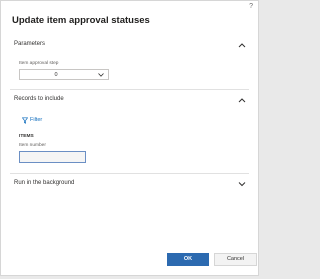  What do you see at coordinates (56, 75) in the screenshot?
I see `approval-step-value: 0` at bounding box center [56, 75].